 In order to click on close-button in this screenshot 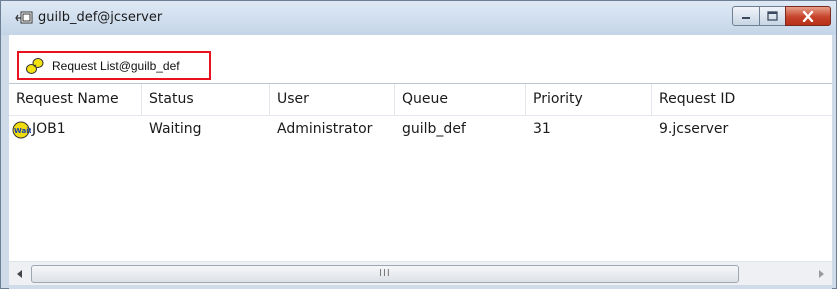, I will do `click(808, 16)`.